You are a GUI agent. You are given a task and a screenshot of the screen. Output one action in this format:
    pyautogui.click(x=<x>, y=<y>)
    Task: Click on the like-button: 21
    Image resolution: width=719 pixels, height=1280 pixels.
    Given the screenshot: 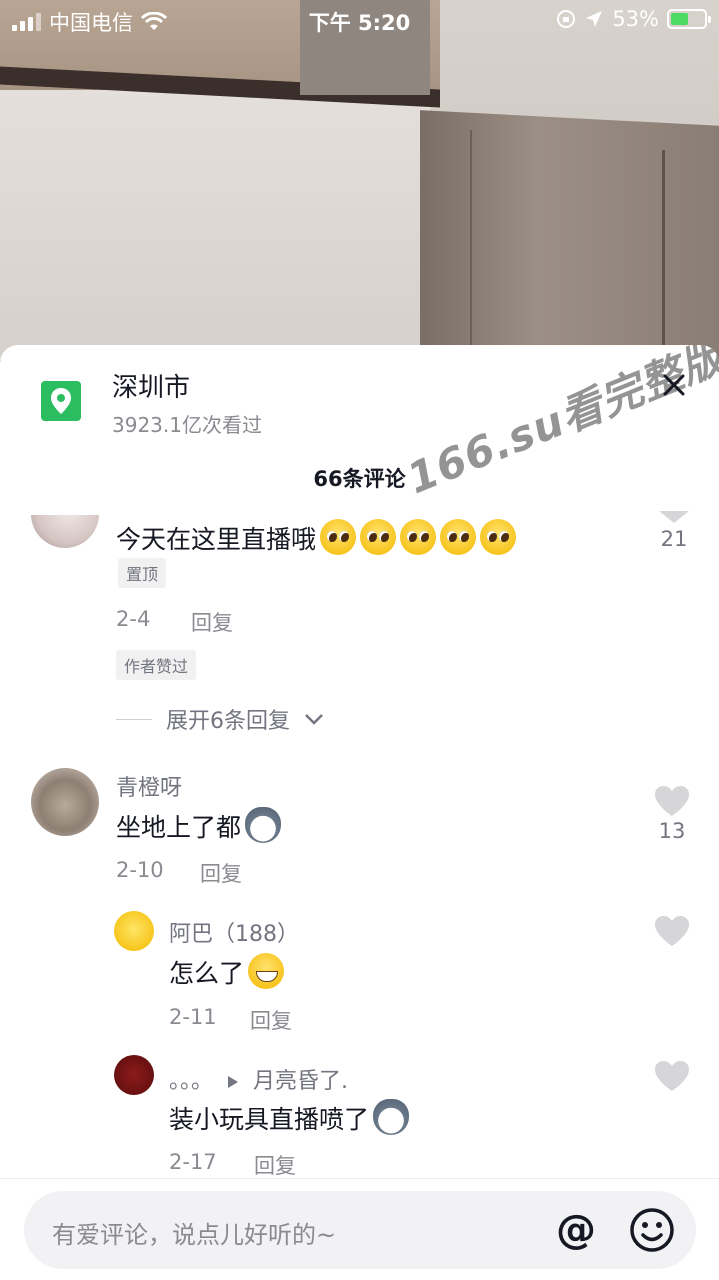 What is the action you would take?
    pyautogui.click(x=674, y=531)
    